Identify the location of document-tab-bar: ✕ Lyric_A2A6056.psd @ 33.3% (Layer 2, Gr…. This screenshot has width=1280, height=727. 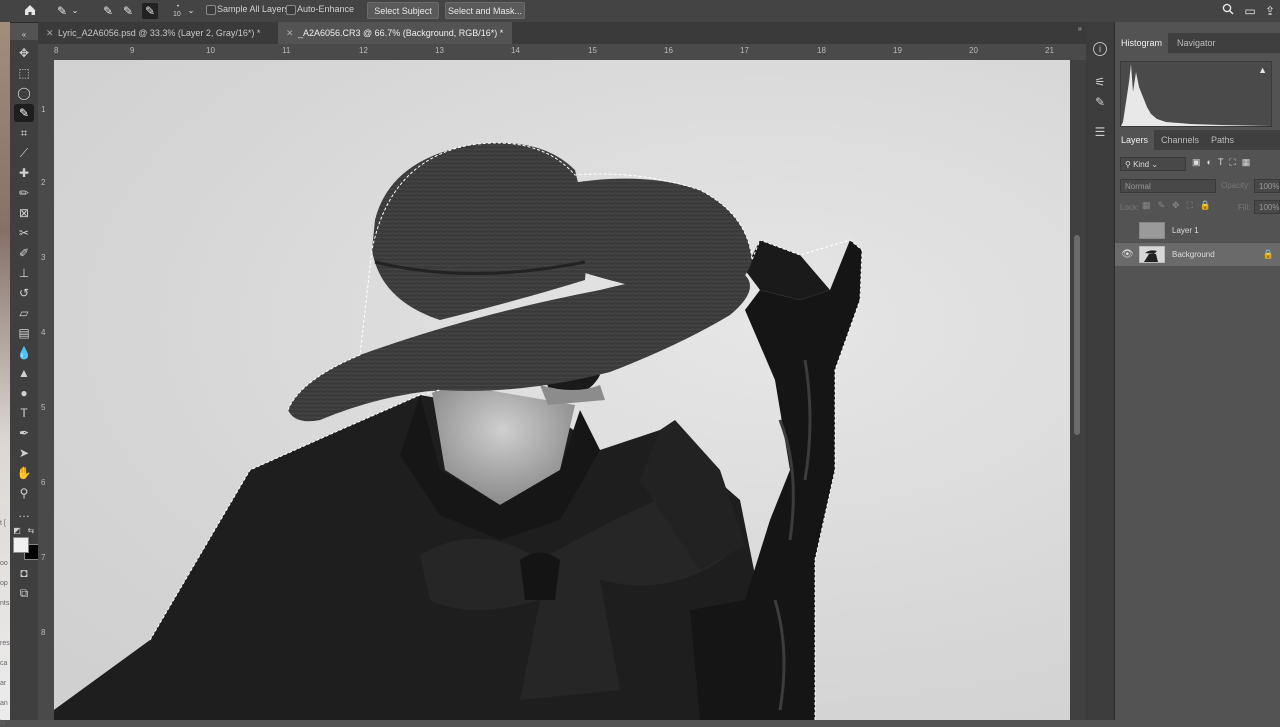
(562, 33).